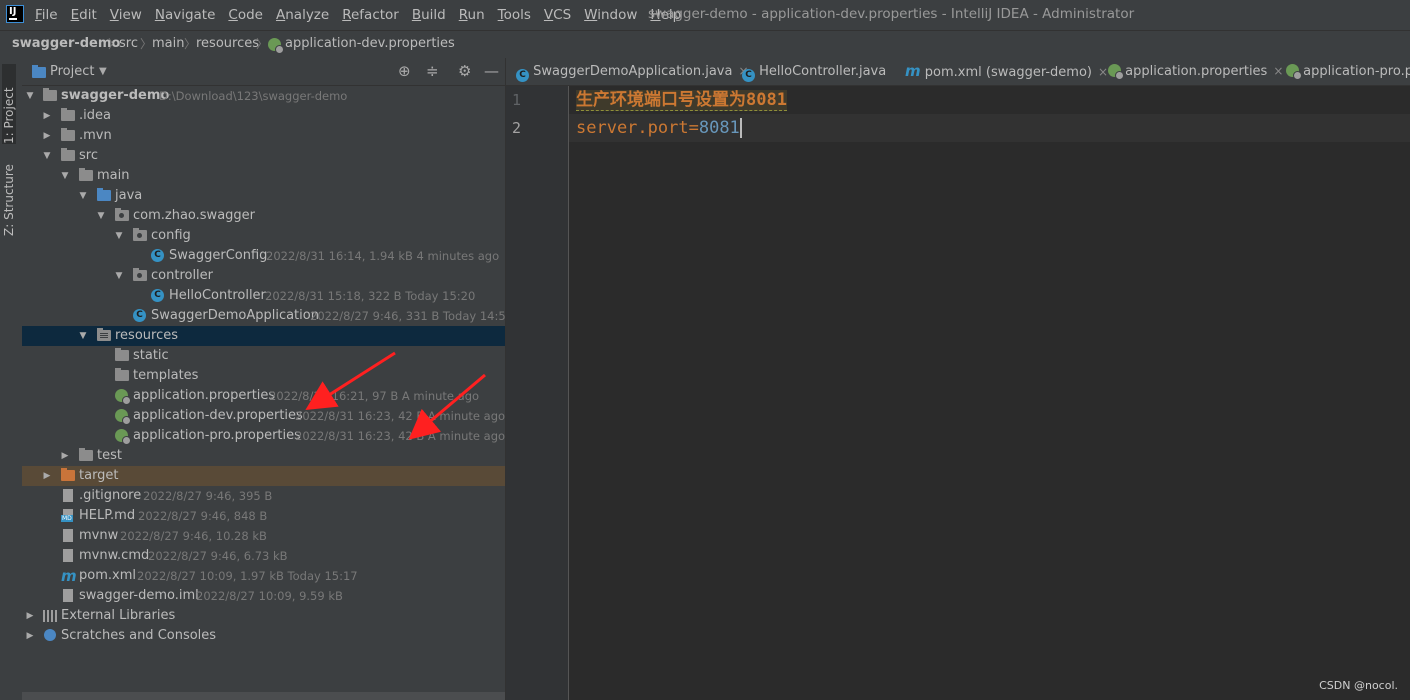  What do you see at coordinates (263, 636) in the screenshot?
I see `tree-node-scratches: ▶ Scratches and Consoles` at bounding box center [263, 636].